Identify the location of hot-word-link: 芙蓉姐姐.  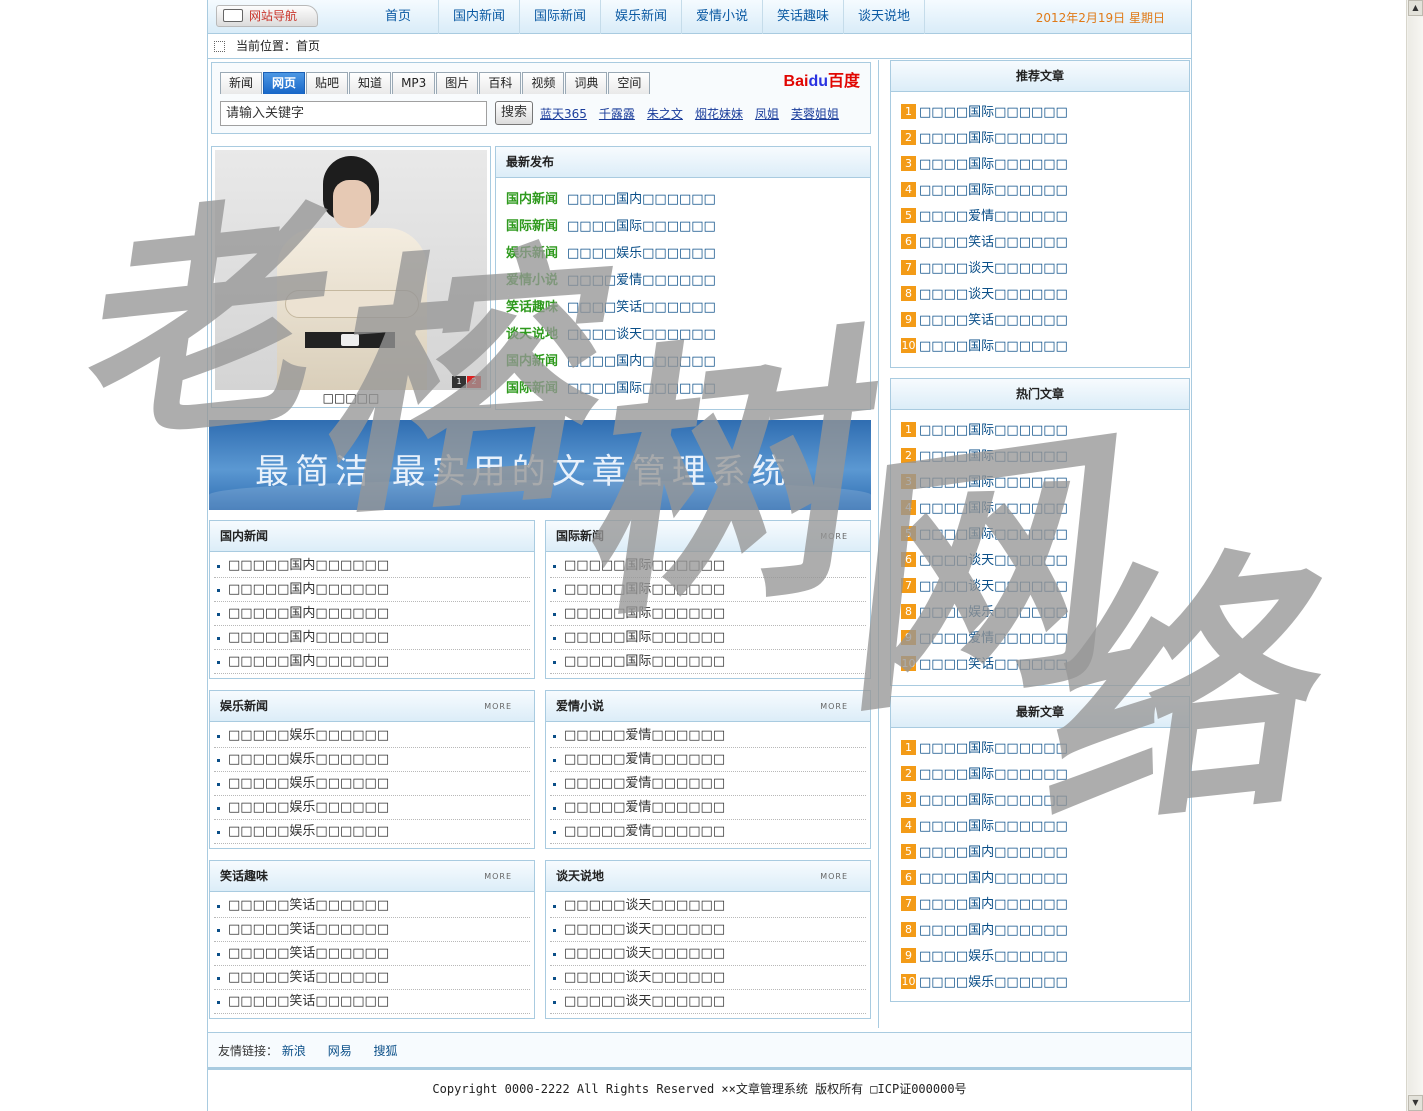
(815, 113).